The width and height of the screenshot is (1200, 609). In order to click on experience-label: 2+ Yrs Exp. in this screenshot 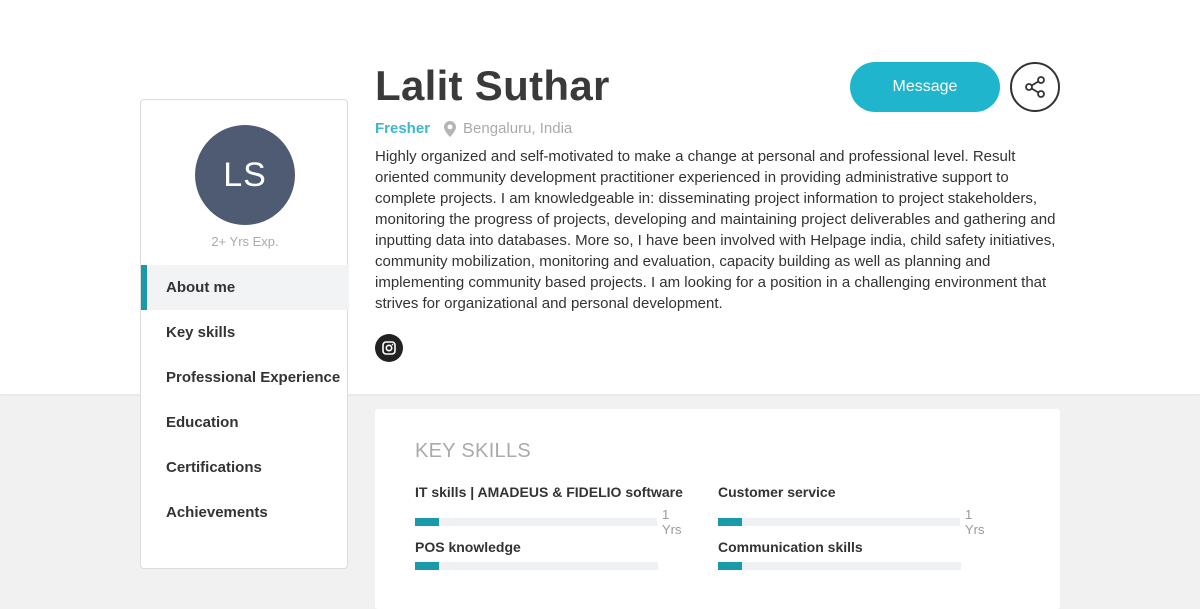, I will do `click(245, 241)`.